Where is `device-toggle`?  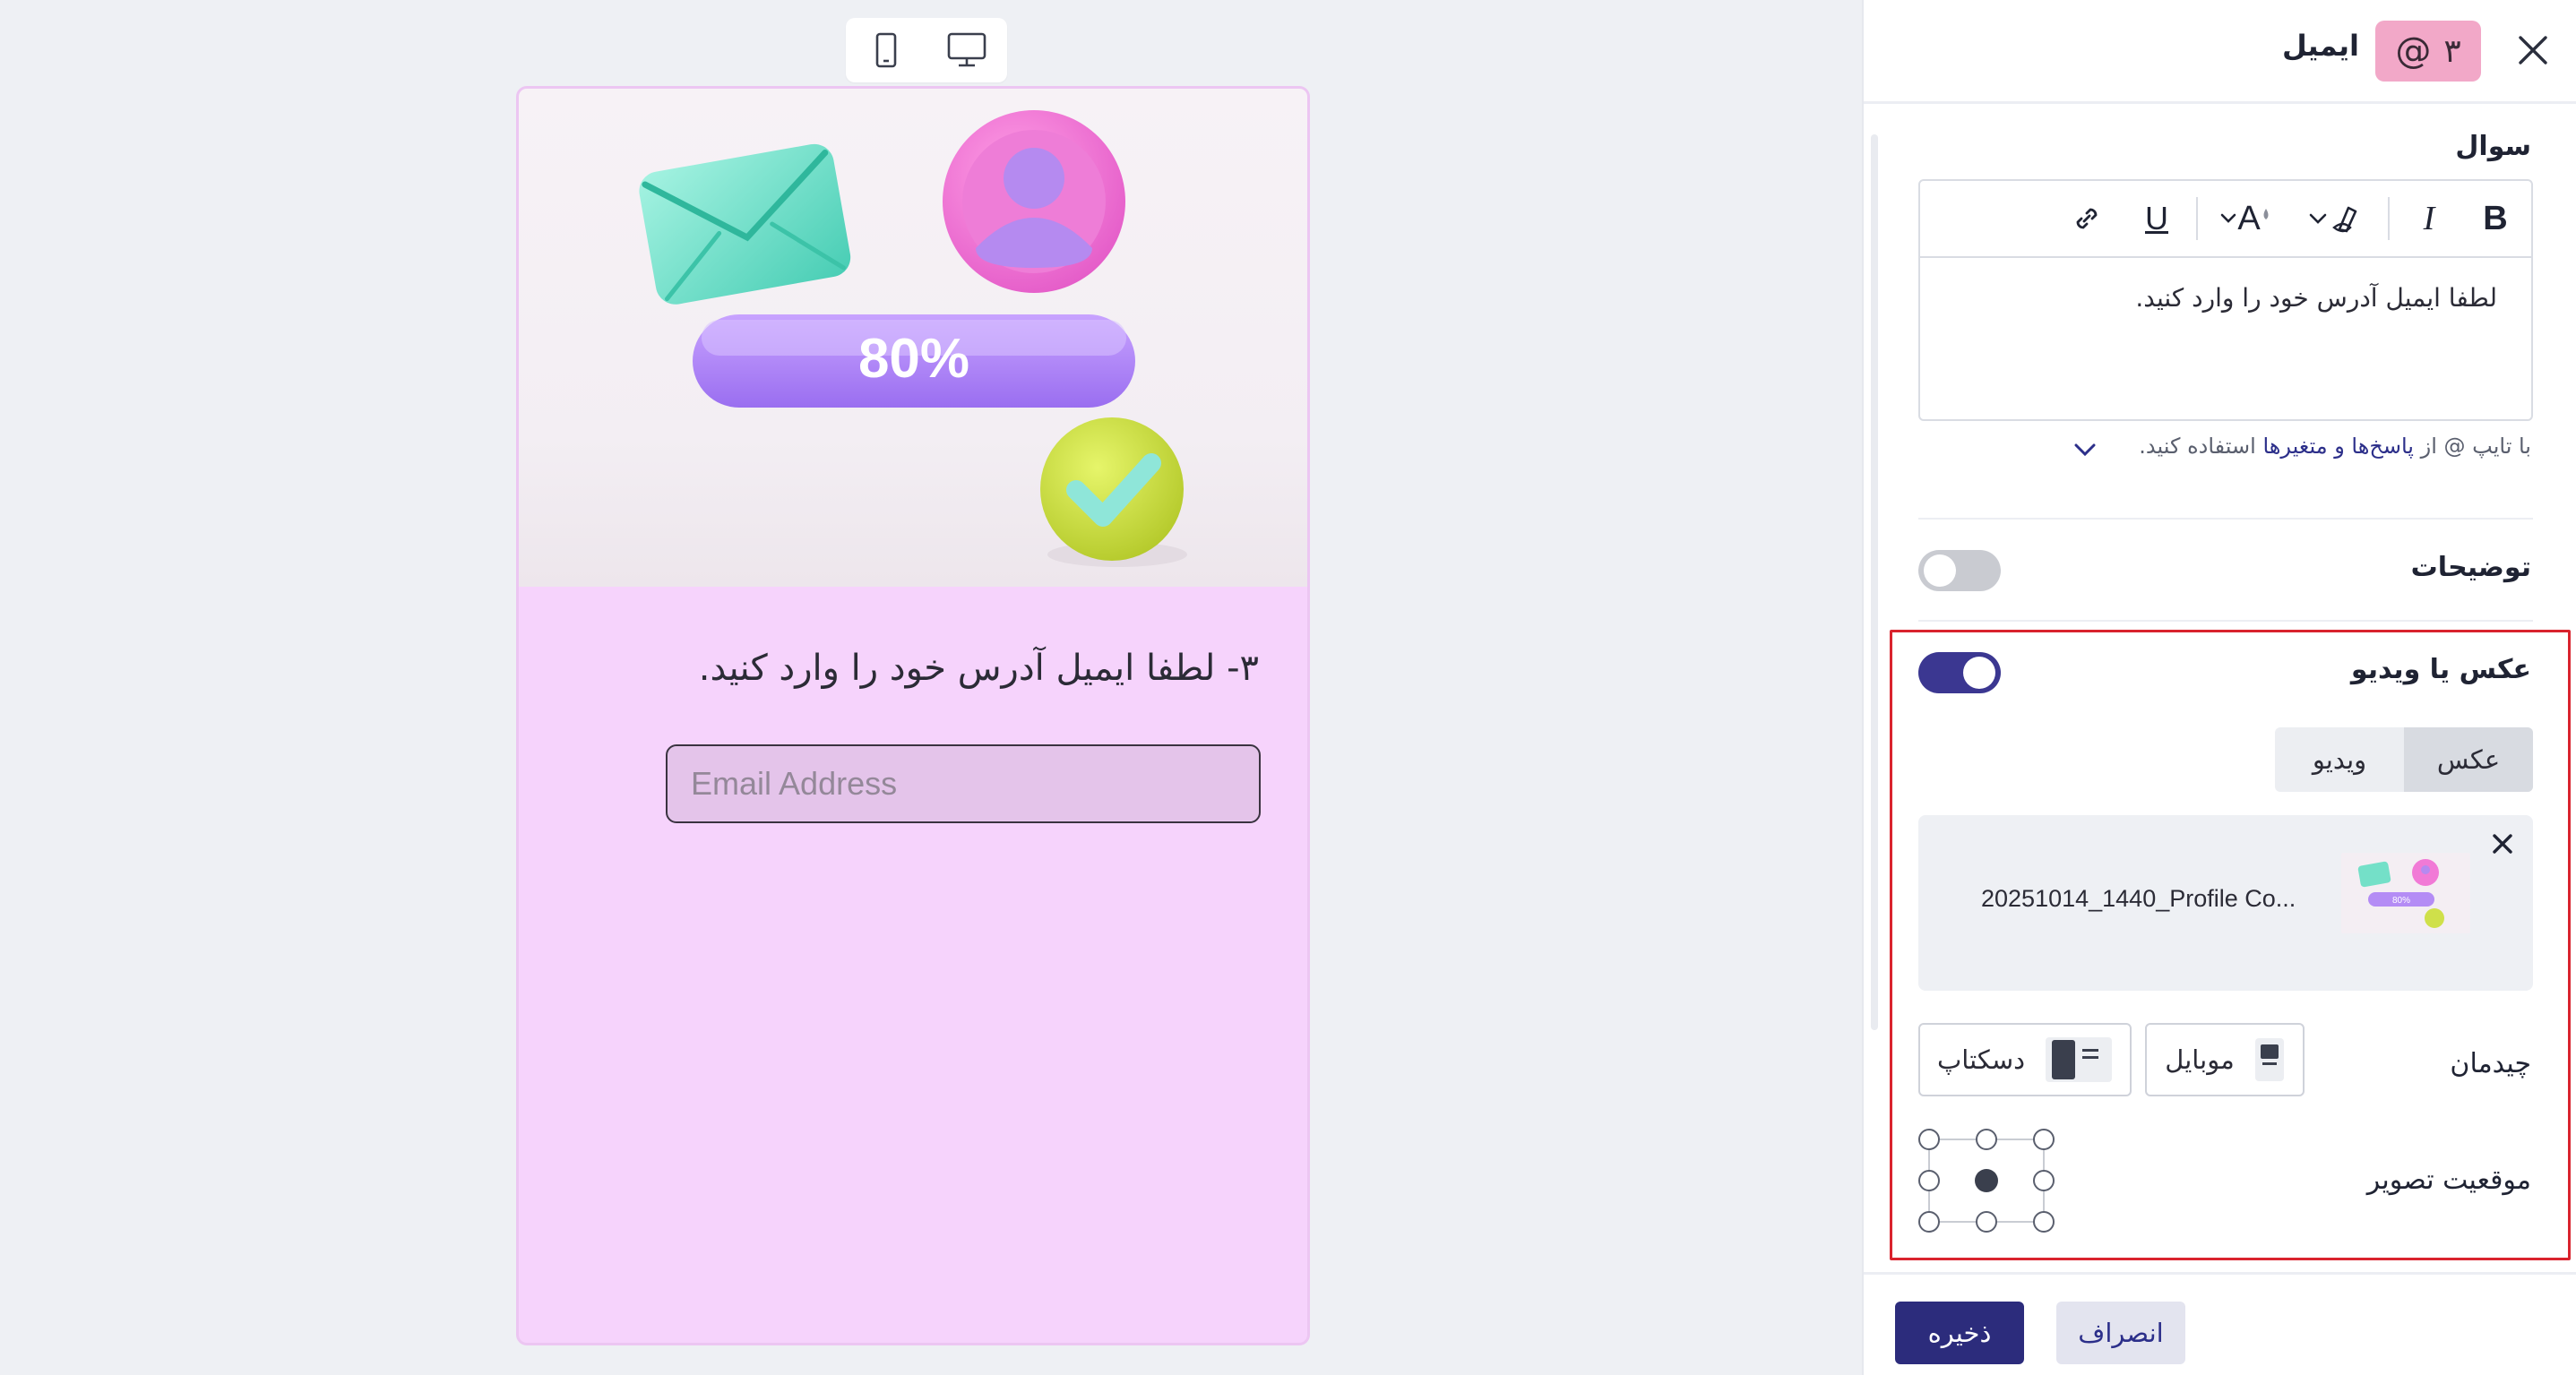 device-toggle is located at coordinates (927, 50).